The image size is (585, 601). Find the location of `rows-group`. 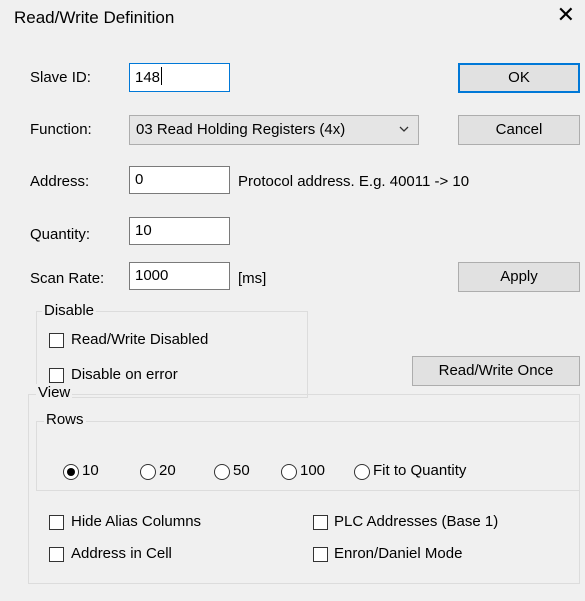

rows-group is located at coordinates (308, 456).